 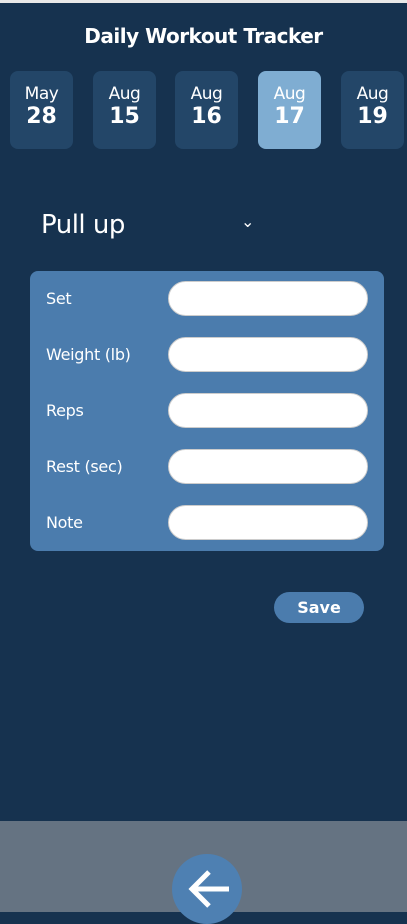 I want to click on page-title: Daily Workout Tracker, so click(x=203, y=36).